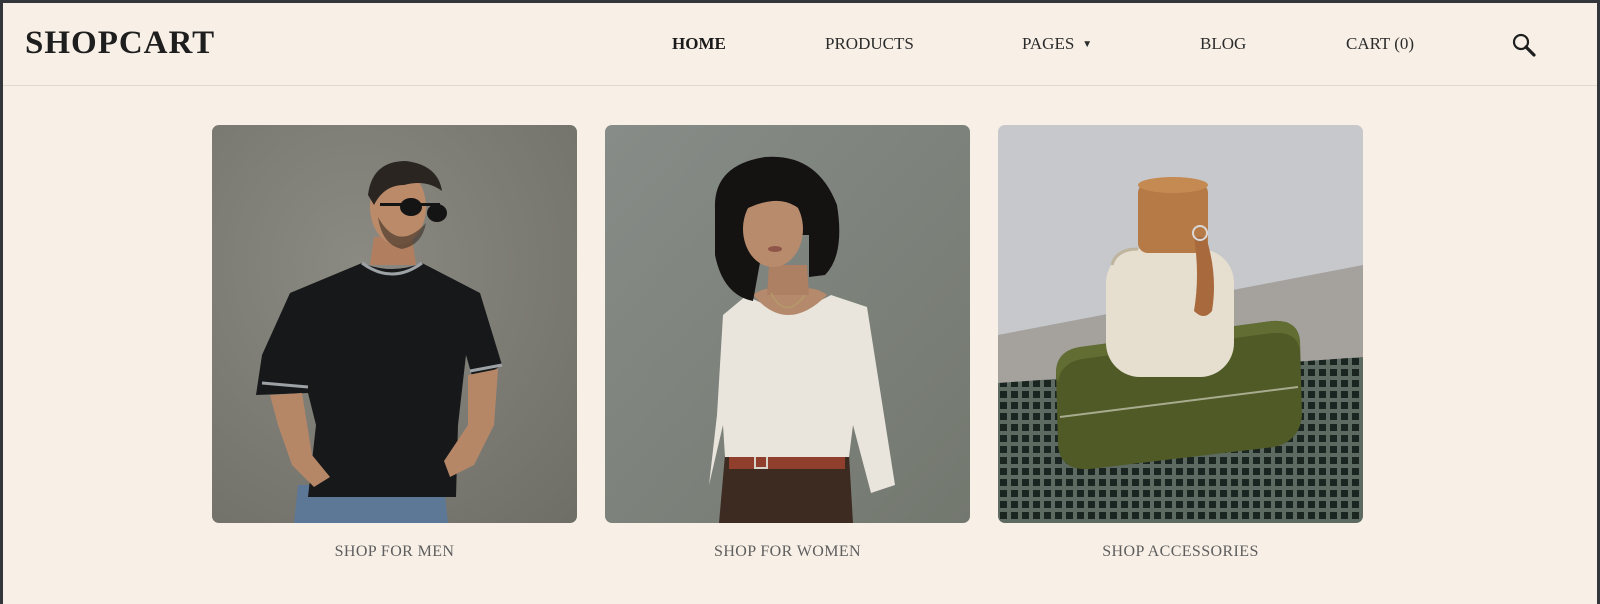 The width and height of the screenshot is (1600, 604). What do you see at coordinates (787, 552) in the screenshot?
I see `category-label-women: SHOP FOR WOMEN` at bounding box center [787, 552].